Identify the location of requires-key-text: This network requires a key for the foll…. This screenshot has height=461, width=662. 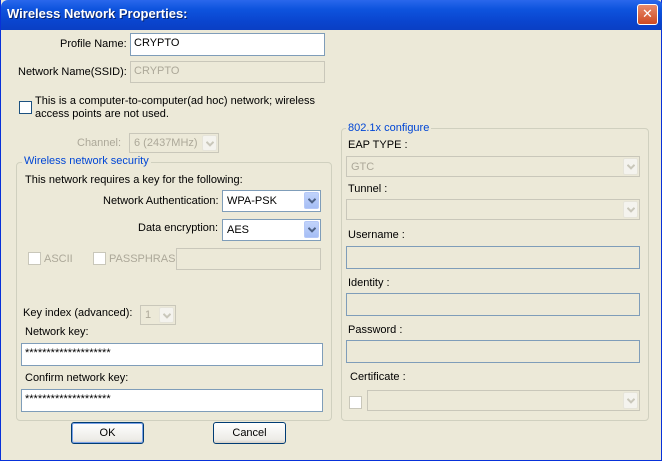
(134, 180).